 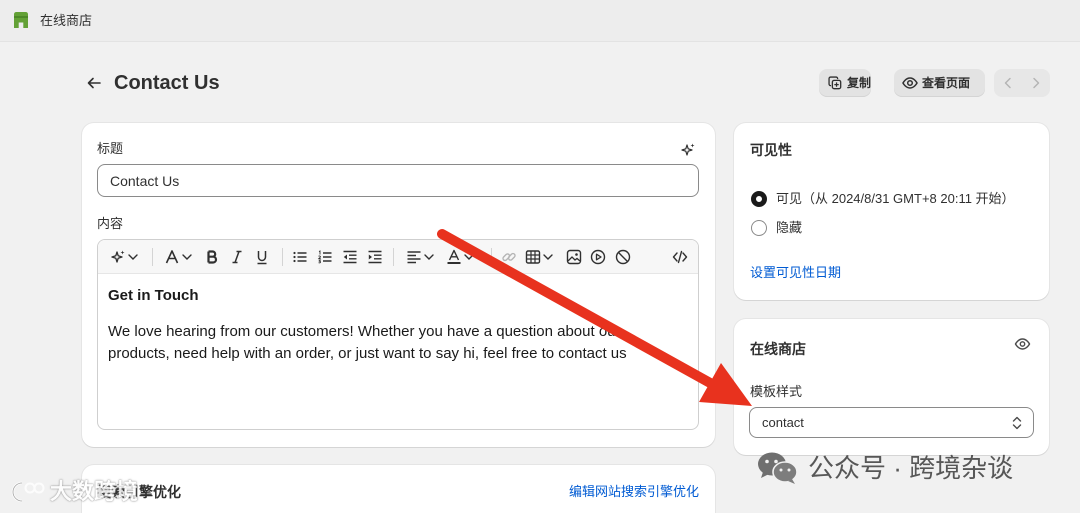 I want to click on indent-button, so click(x=375, y=257).